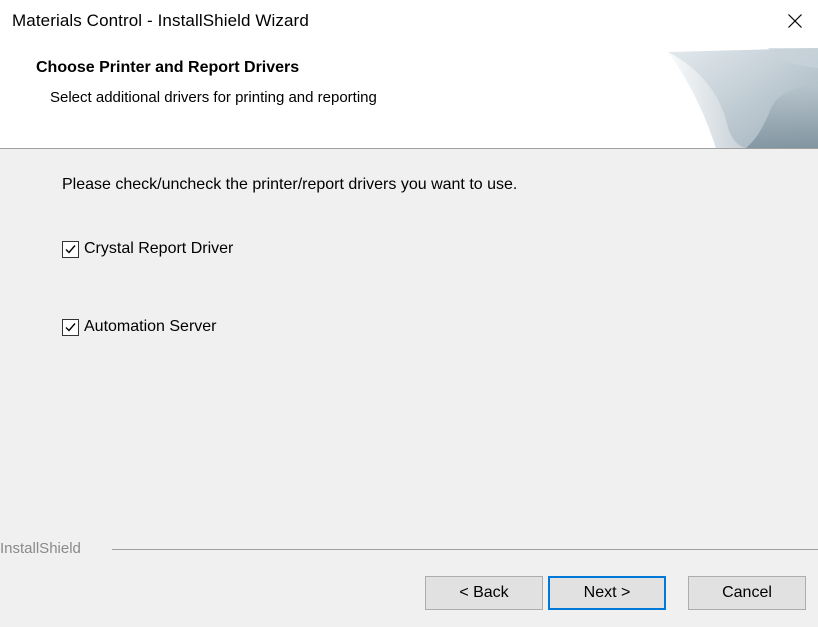 Image resolution: width=818 pixels, height=627 pixels. Describe the element at coordinates (747, 593) in the screenshot. I see `cancel-button: Cancel` at that location.